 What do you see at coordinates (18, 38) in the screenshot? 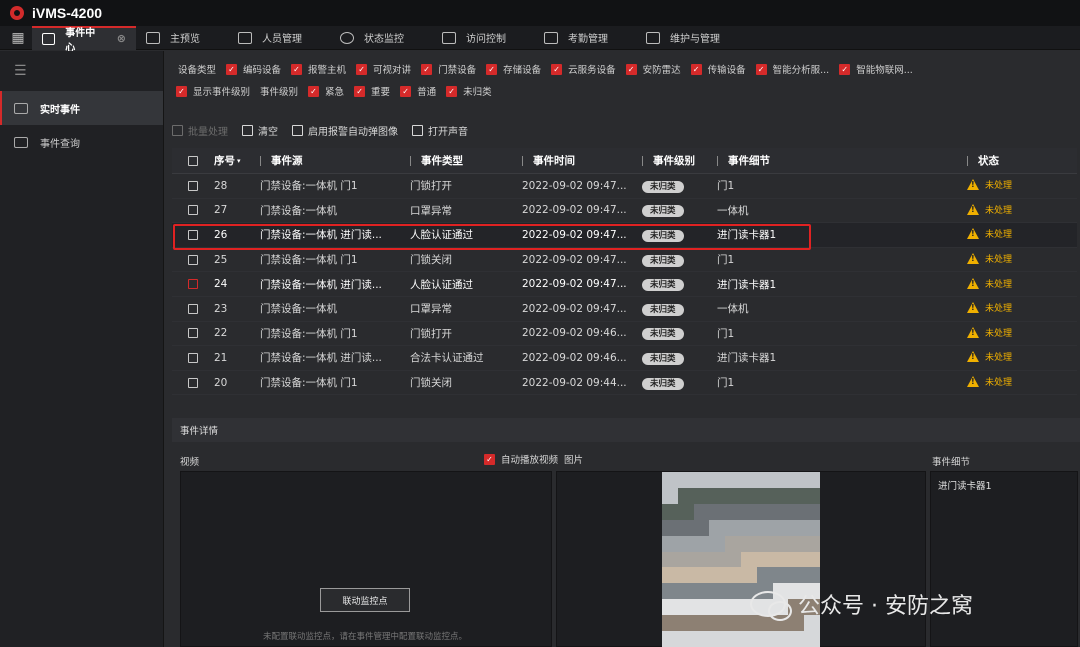
I see `grid-menu-icon: ▦` at bounding box center [18, 38].